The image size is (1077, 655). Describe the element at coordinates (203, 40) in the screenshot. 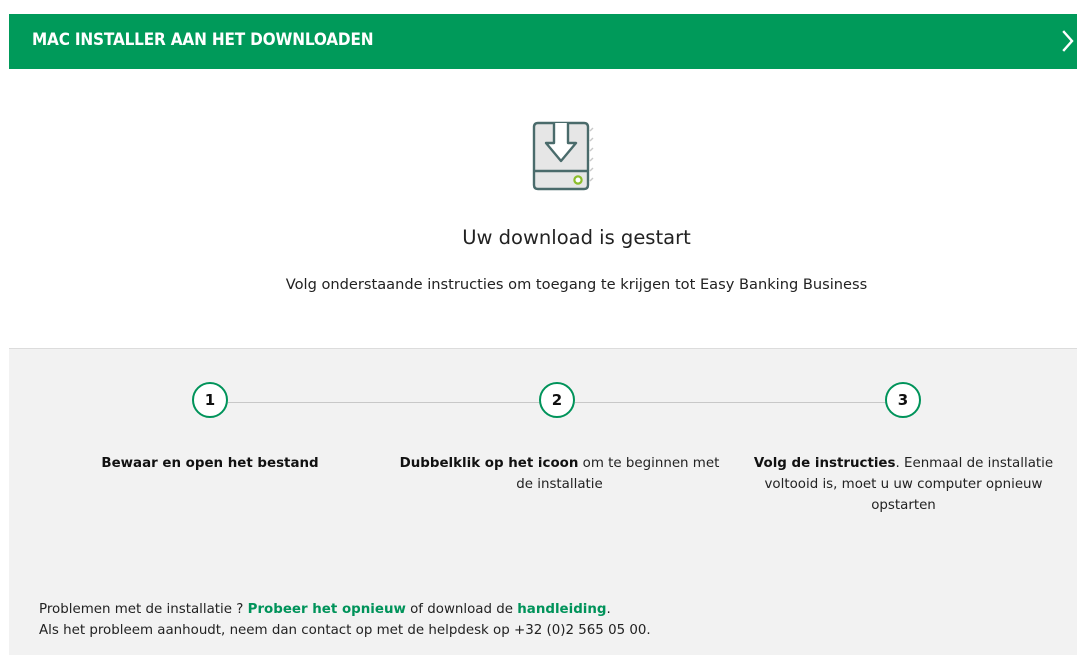

I see `dialog-title: MAC INSTALLER AAN HET DOWNLOADEN` at that location.